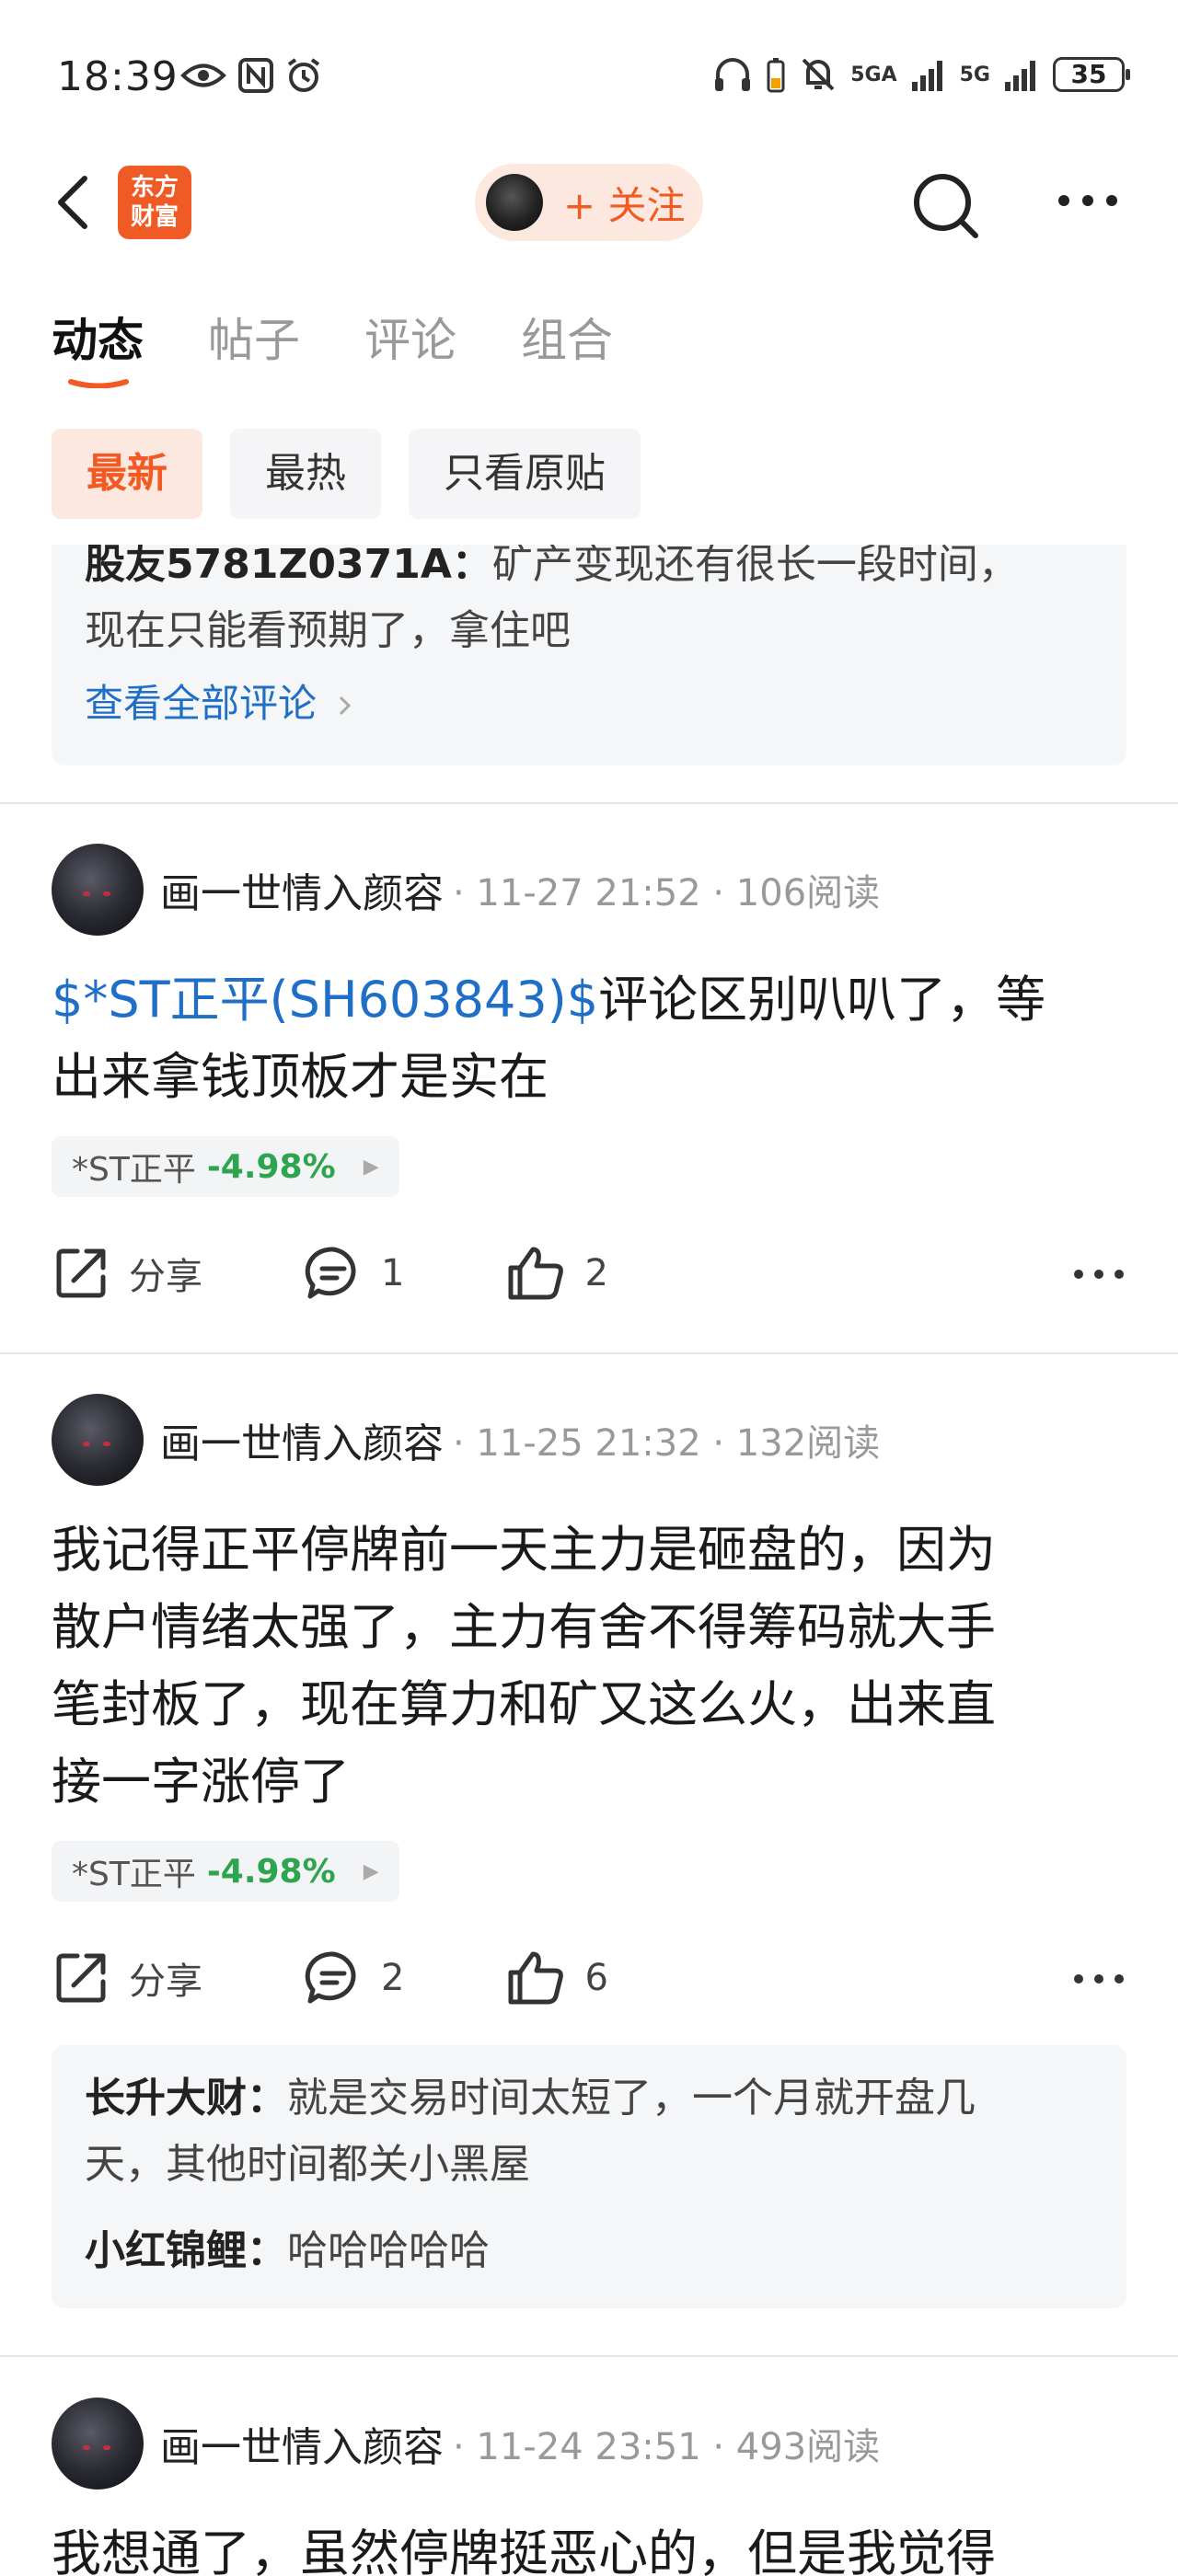  What do you see at coordinates (127, 474) in the screenshot?
I see `filter-latest: 最新` at bounding box center [127, 474].